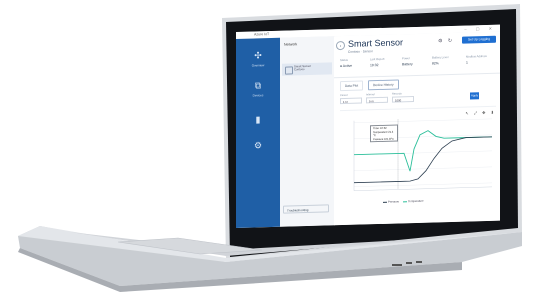 Image resolution: width=533 pixels, height=293 pixels. I want to click on stat-last-report: Last Report 10:32, so click(377, 65).